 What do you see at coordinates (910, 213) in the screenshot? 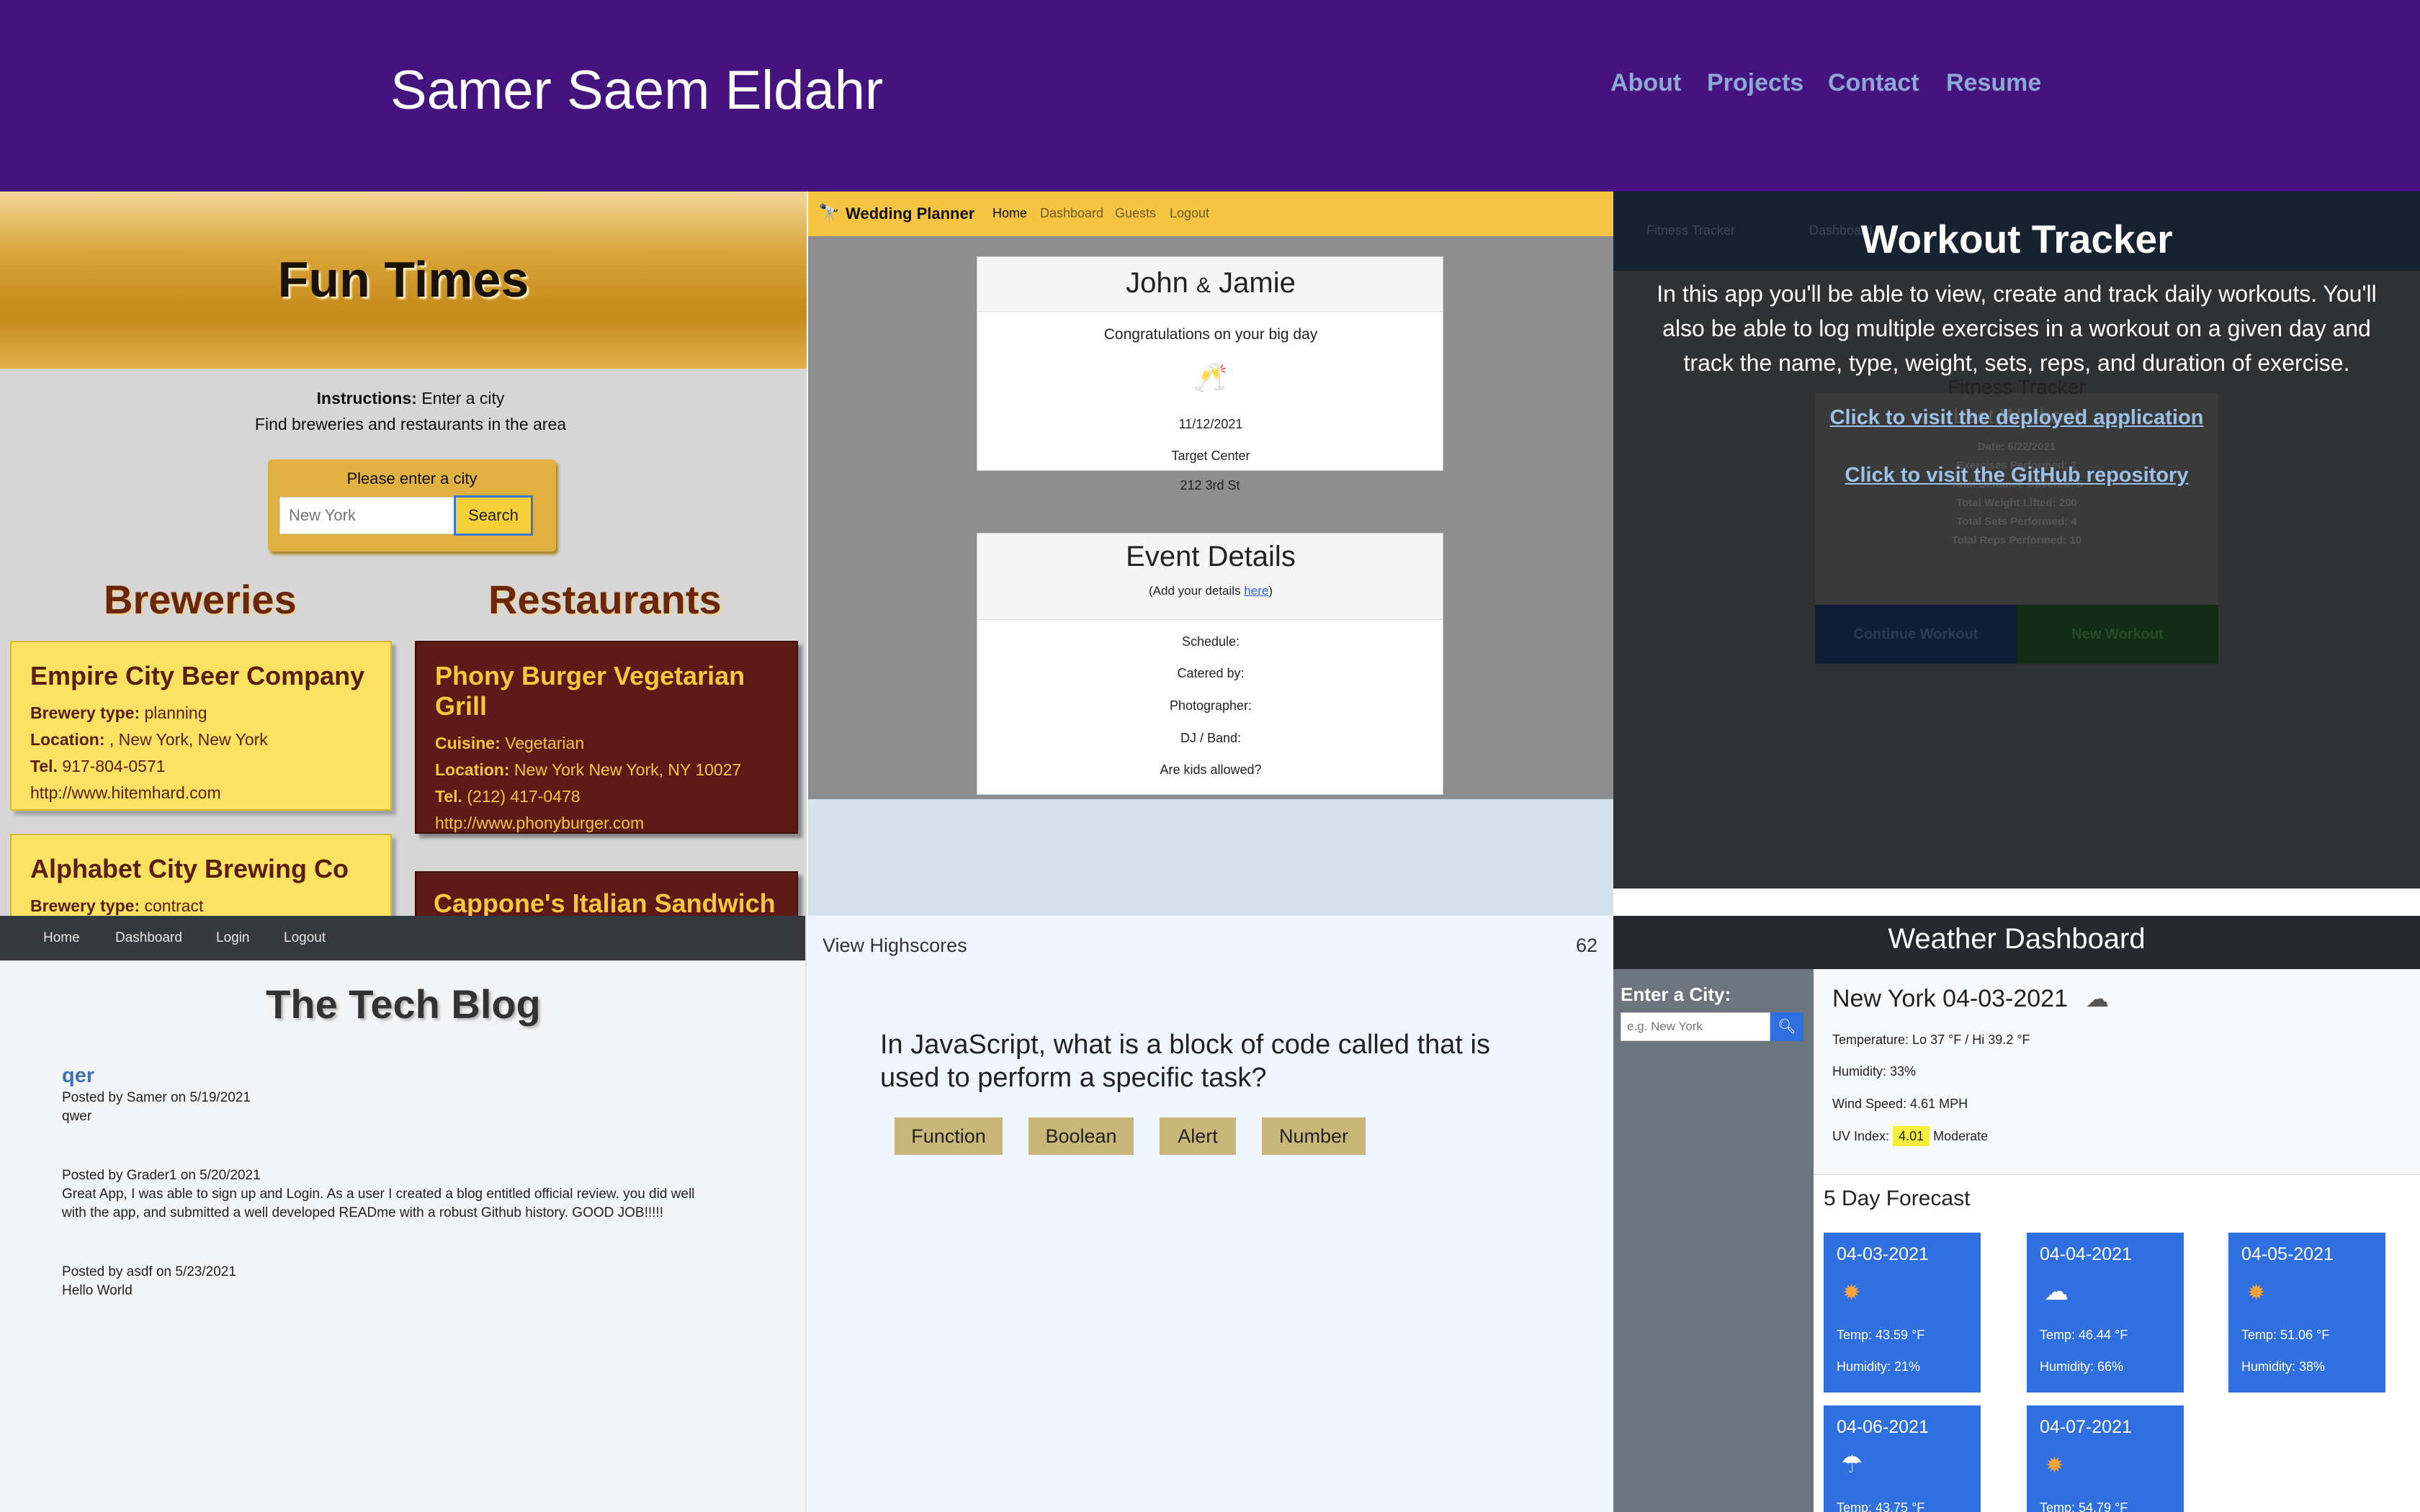
I see `wedding-brand: Wedding Planner` at bounding box center [910, 213].